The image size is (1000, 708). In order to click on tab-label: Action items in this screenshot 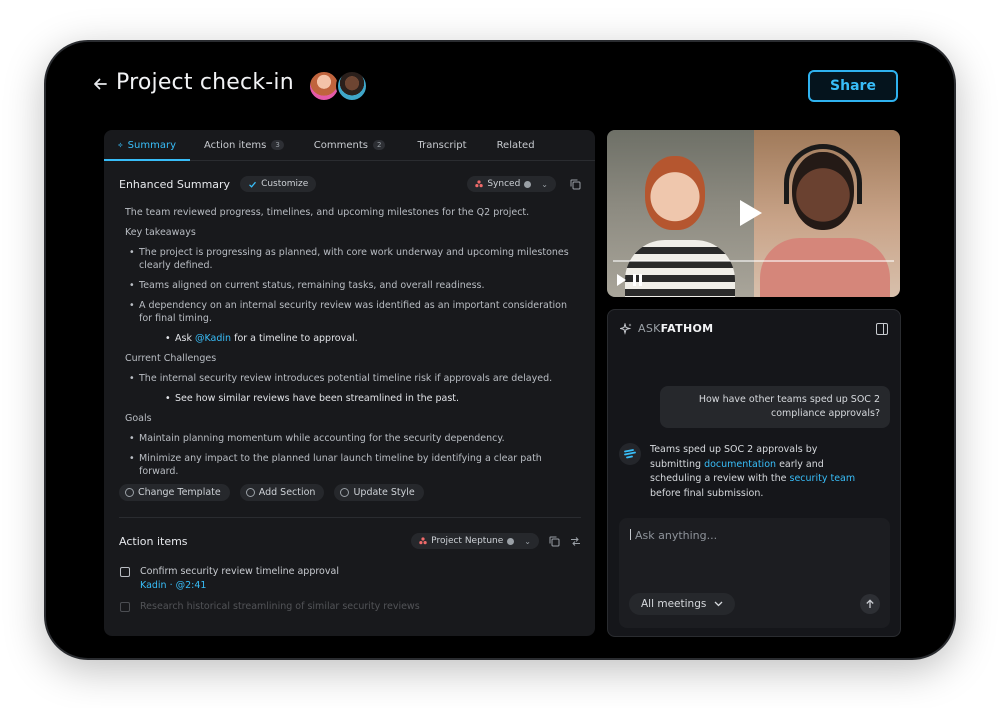, I will do `click(235, 145)`.